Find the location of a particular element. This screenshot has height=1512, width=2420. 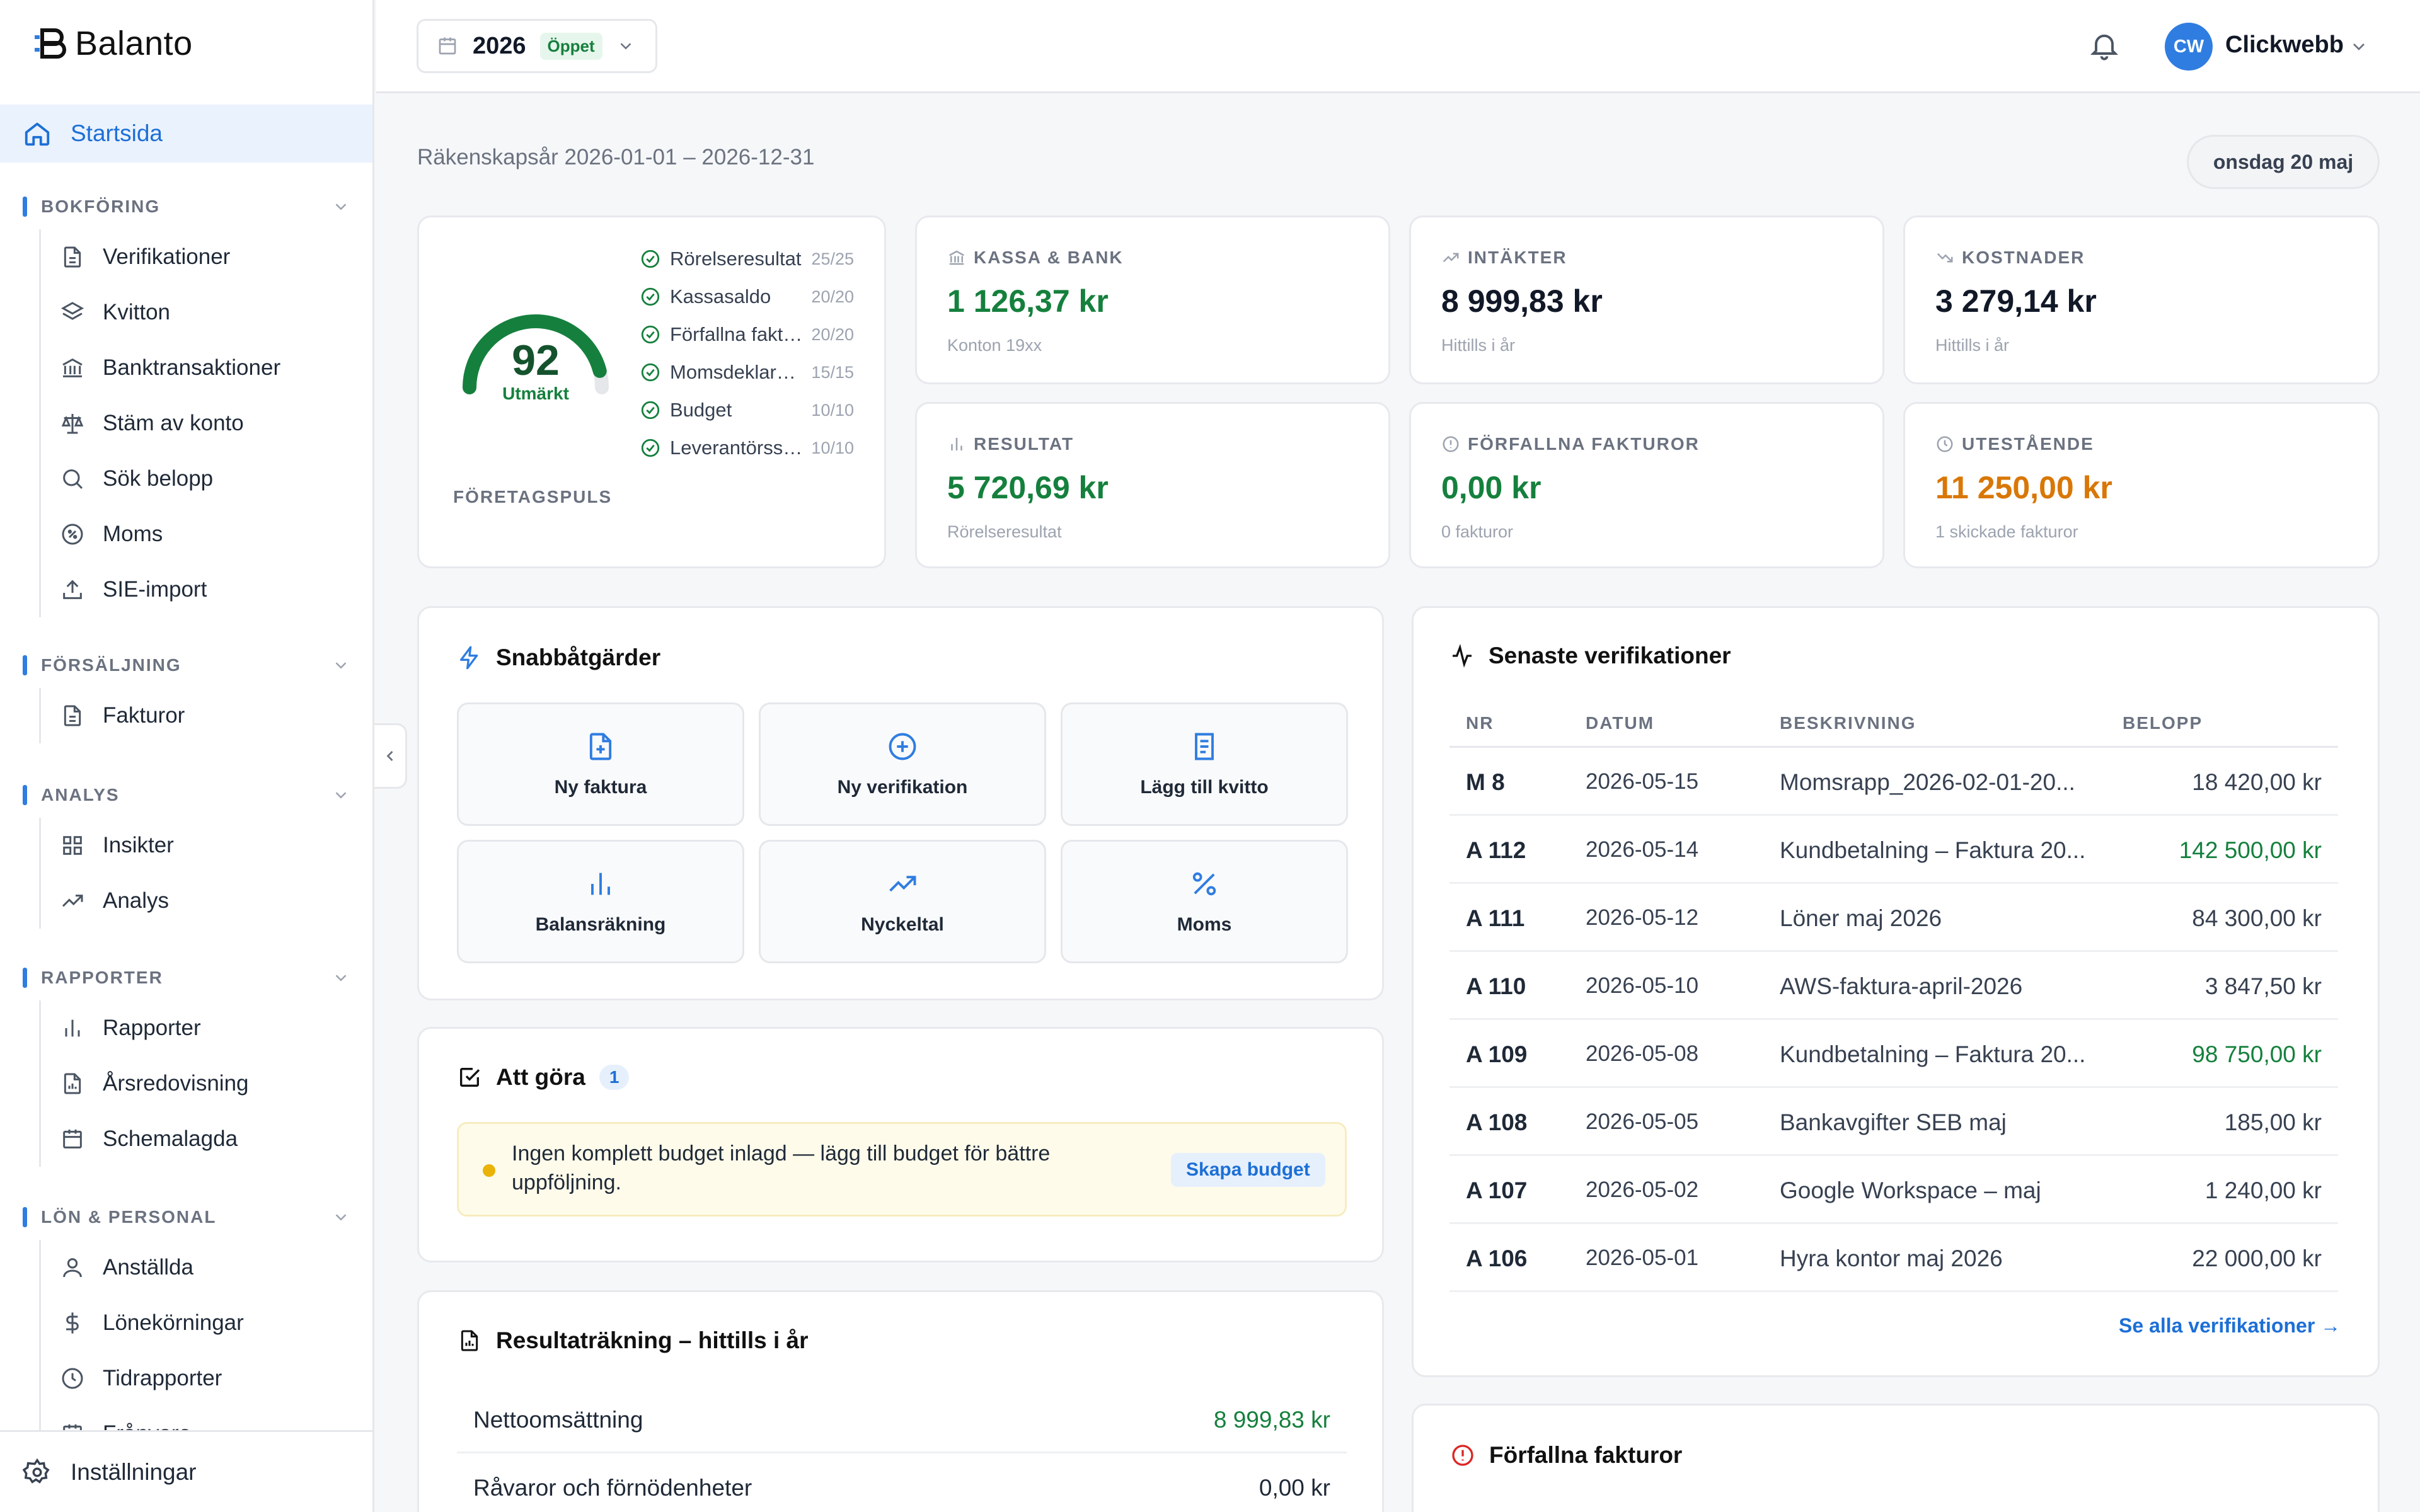

create-budget-button: Skapa budget is located at coordinates (1248, 1170).